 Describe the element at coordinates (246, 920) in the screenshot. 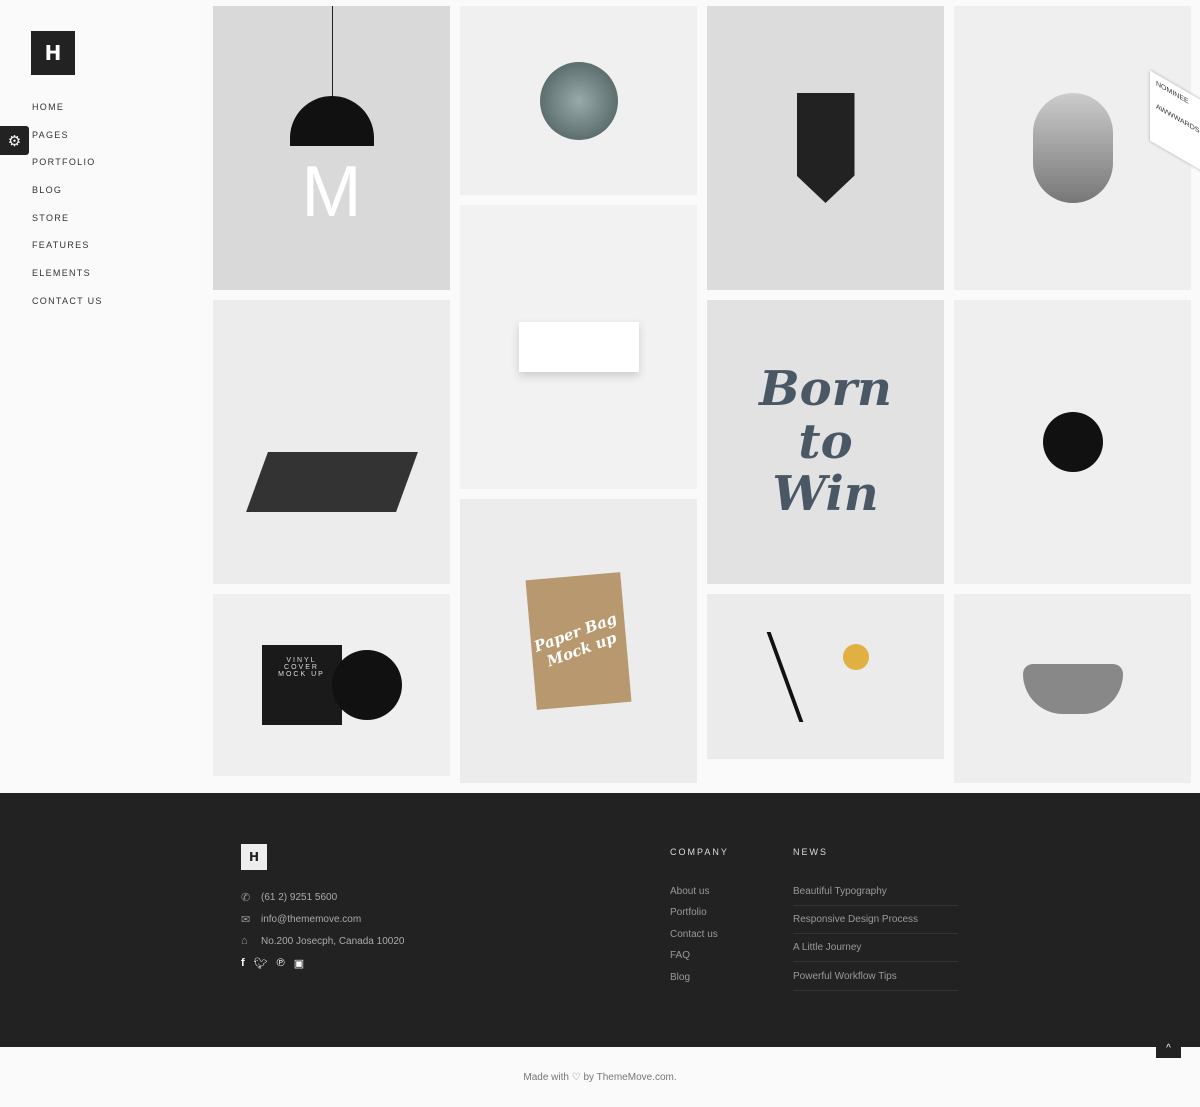

I see `envelope-icon: ✉` at that location.